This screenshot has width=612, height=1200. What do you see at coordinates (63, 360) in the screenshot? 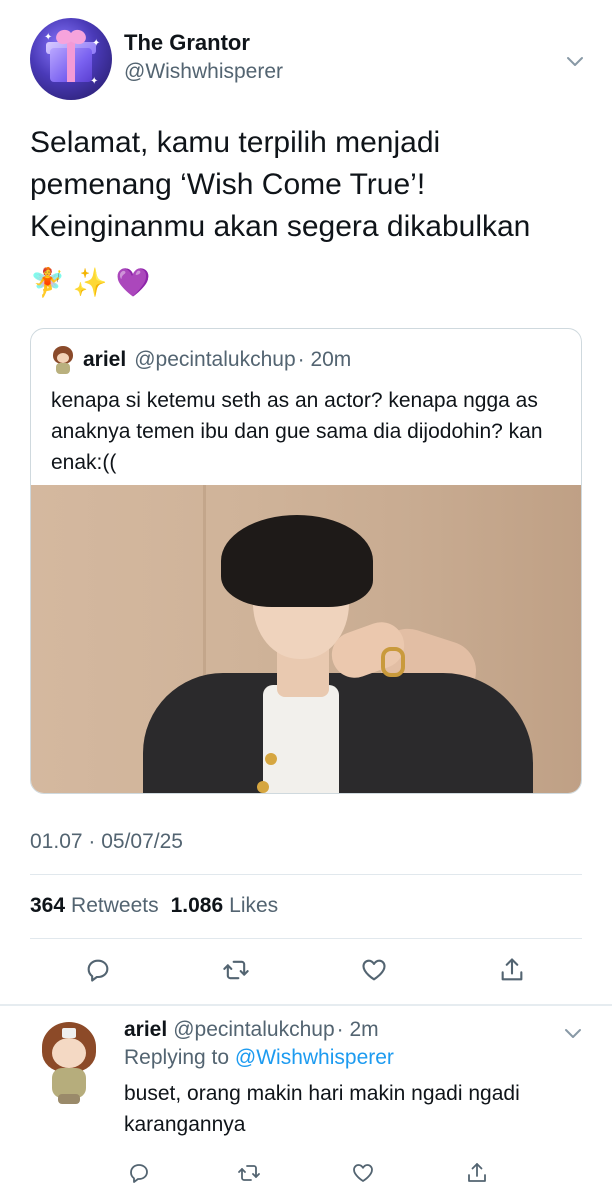
I see `quoted-author-avatar` at bounding box center [63, 360].